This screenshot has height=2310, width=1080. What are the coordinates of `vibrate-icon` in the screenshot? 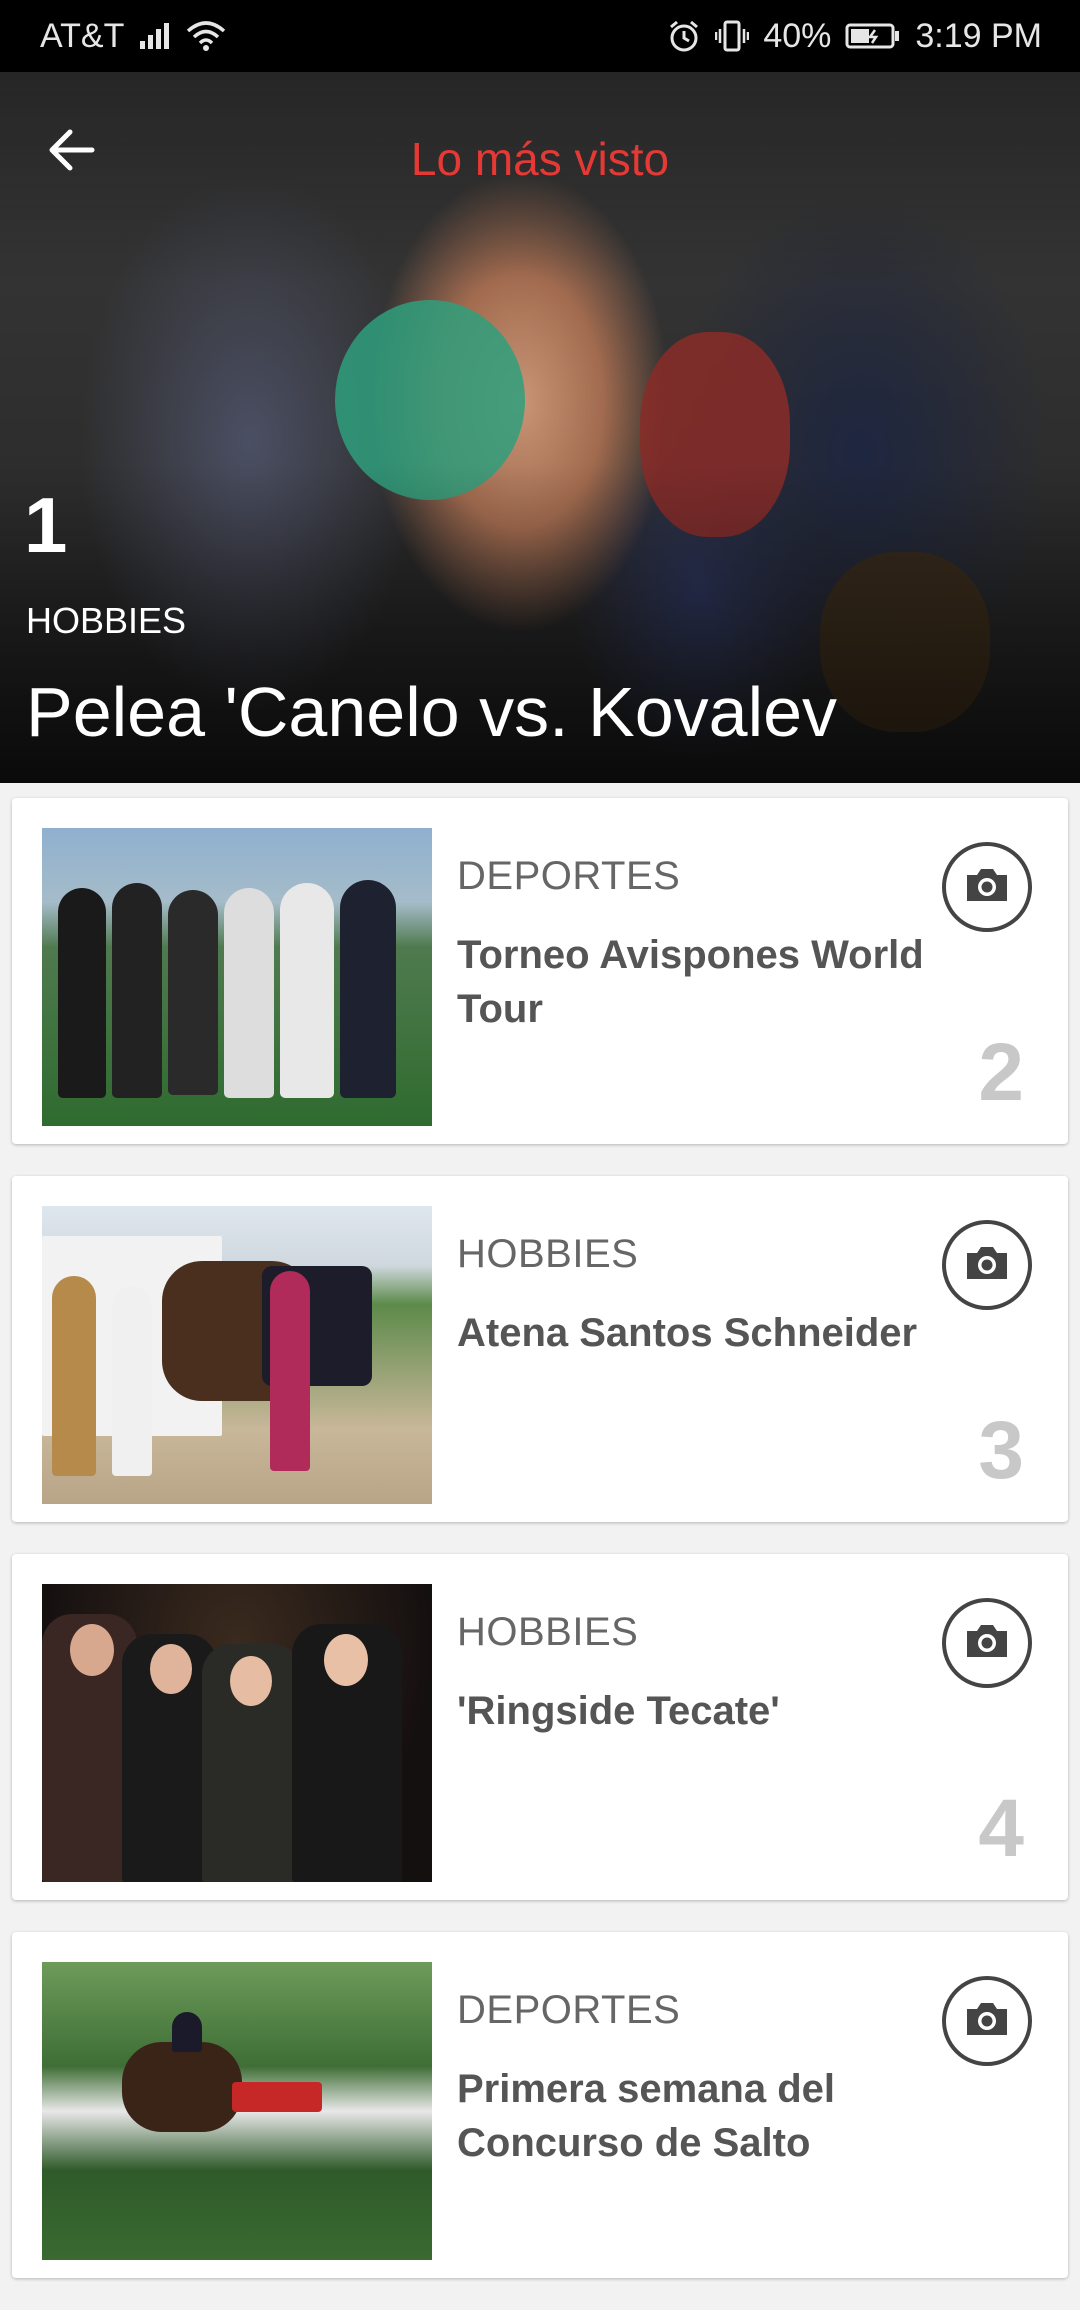 It's located at (732, 36).